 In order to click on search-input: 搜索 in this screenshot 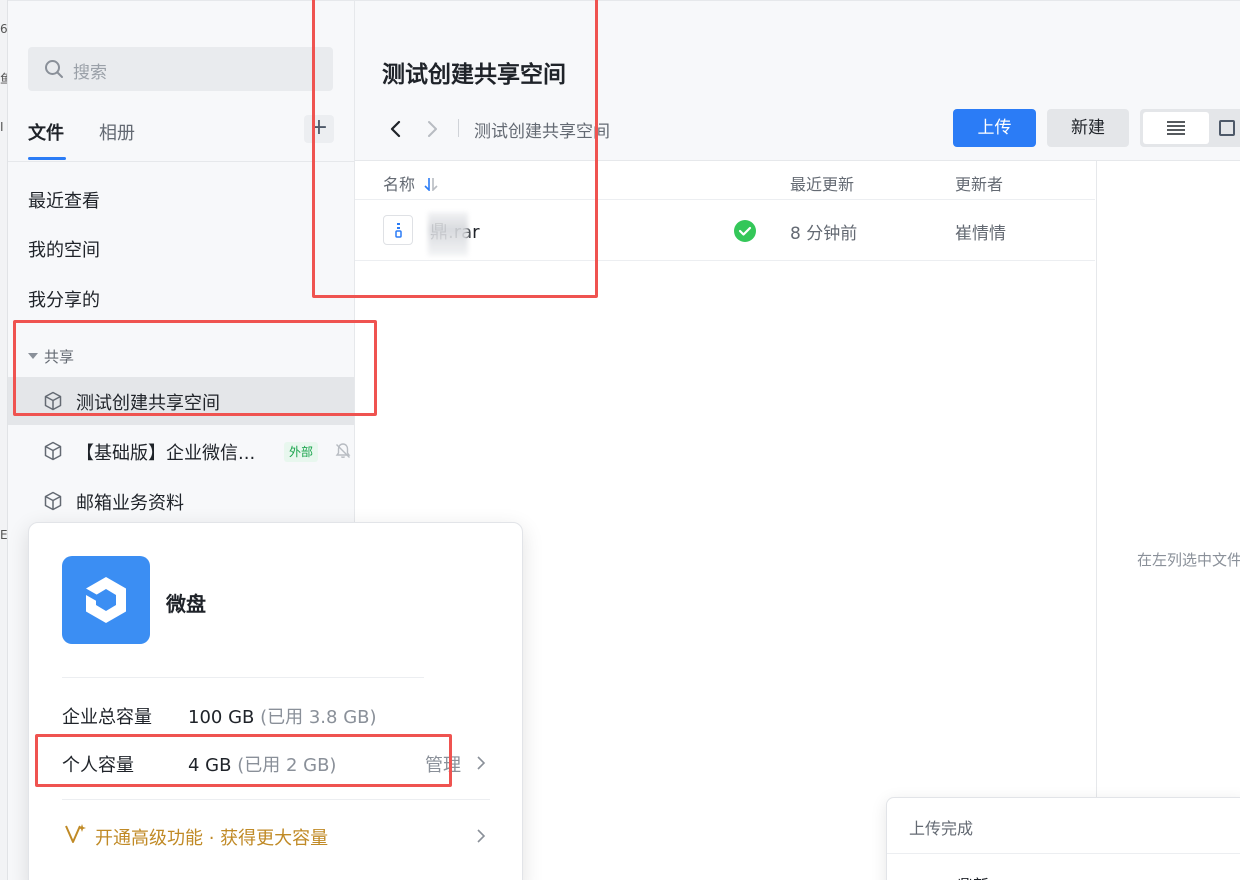, I will do `click(180, 69)`.